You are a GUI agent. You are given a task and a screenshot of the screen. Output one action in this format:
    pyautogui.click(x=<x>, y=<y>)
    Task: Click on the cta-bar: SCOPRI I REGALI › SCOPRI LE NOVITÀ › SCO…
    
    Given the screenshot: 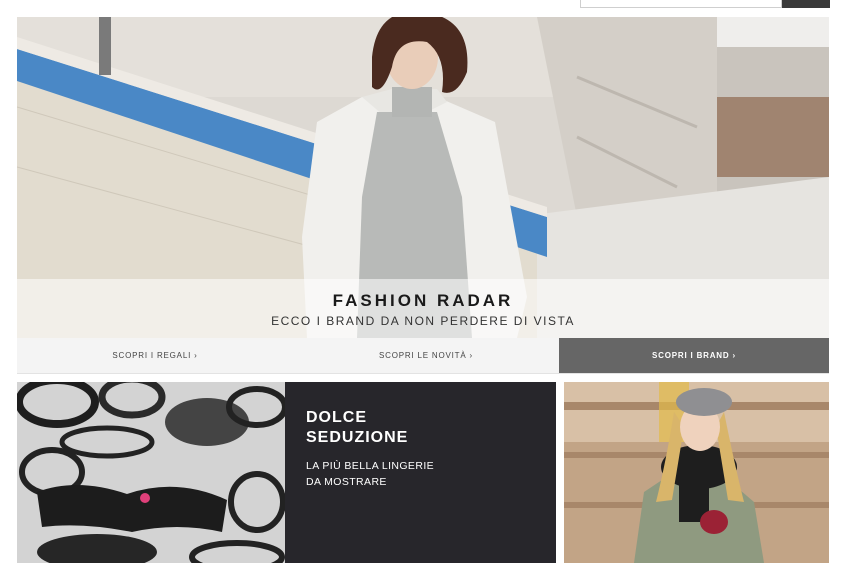 What is the action you would take?
    pyautogui.click(x=423, y=356)
    